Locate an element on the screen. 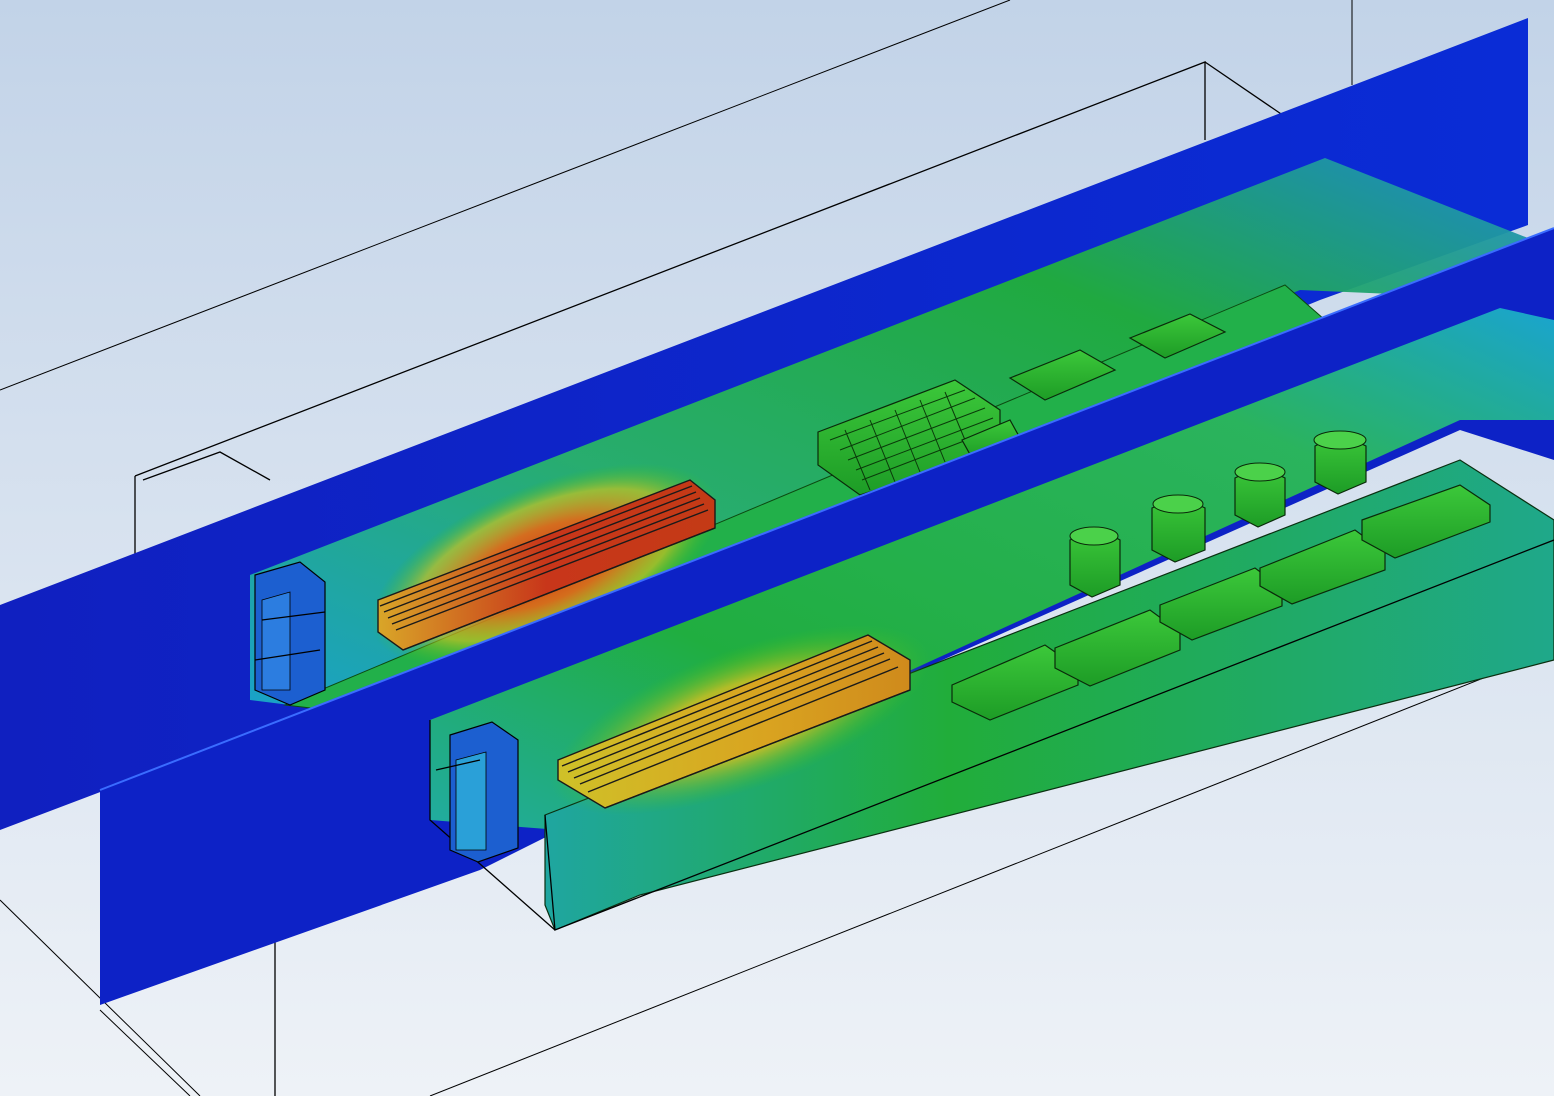  upper-fan-inlet is located at coordinates (290, 633).